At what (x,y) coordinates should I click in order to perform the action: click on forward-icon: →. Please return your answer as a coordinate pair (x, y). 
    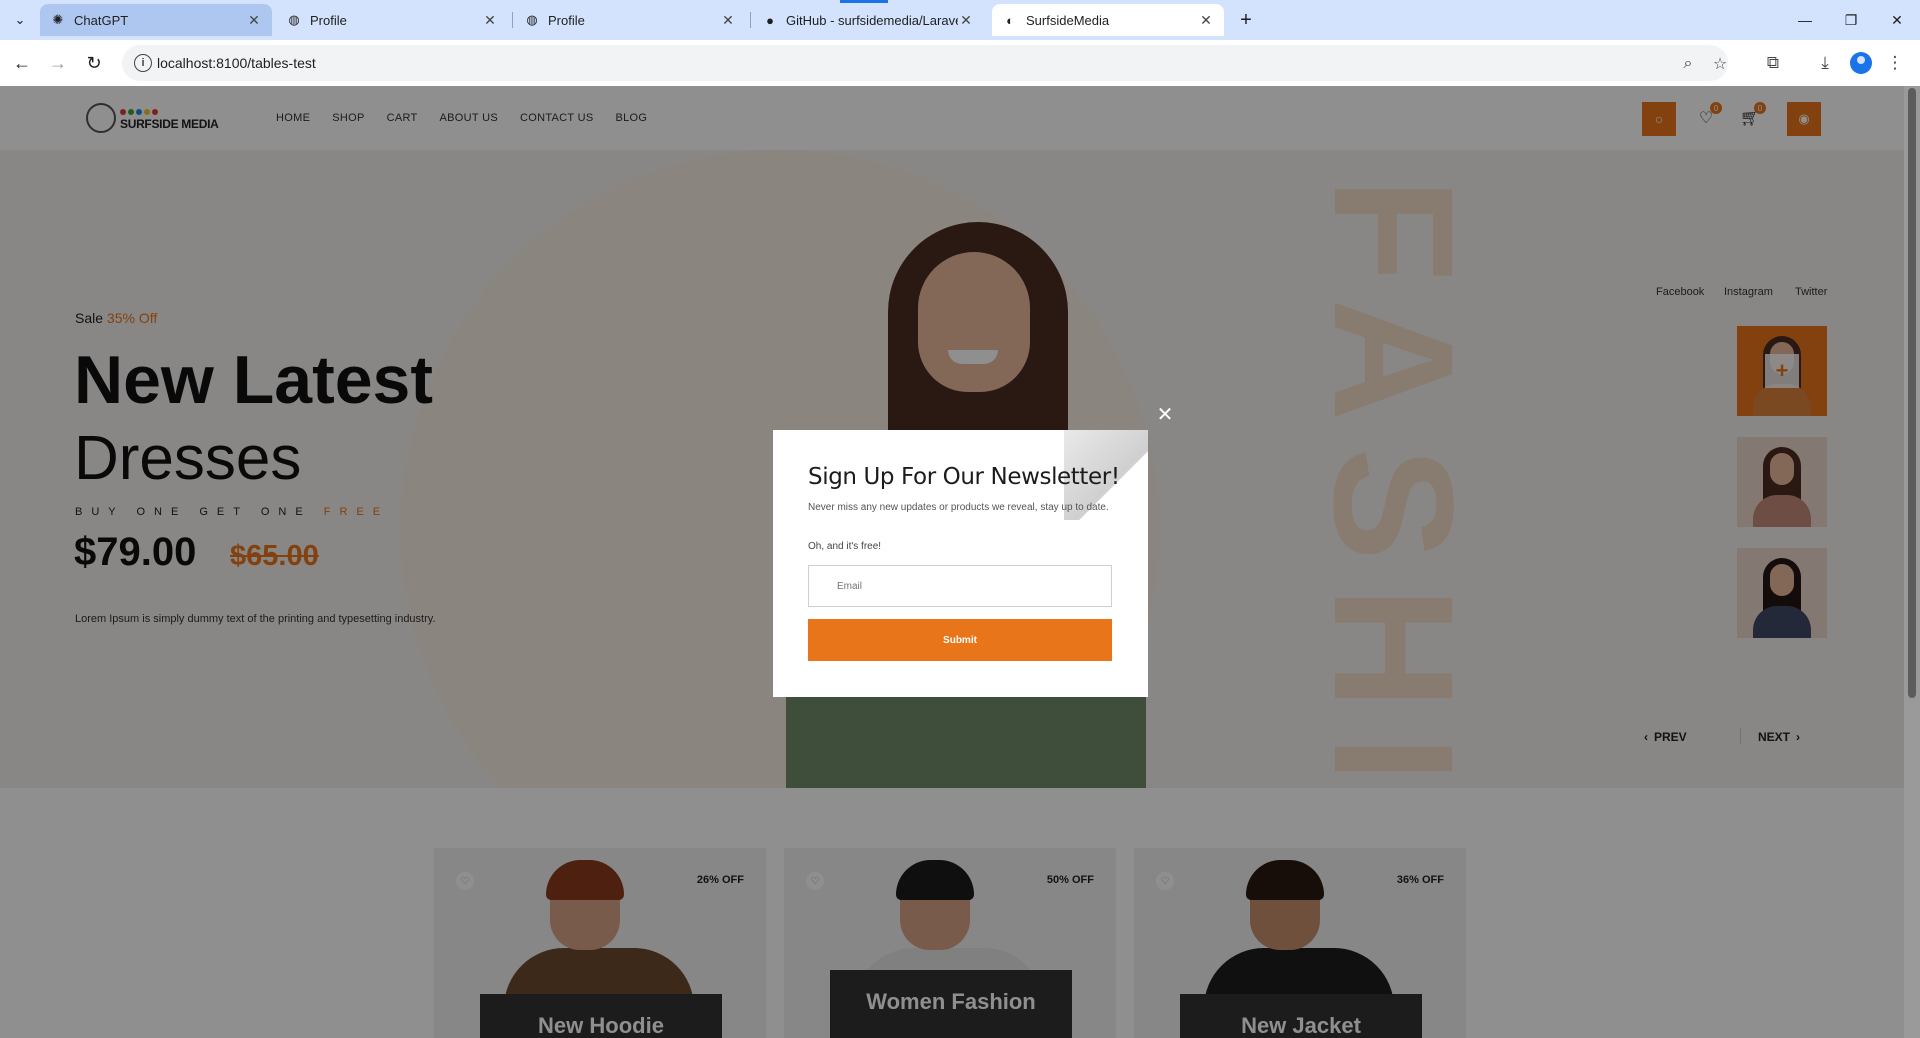
    Looking at the image, I should click on (58, 63).